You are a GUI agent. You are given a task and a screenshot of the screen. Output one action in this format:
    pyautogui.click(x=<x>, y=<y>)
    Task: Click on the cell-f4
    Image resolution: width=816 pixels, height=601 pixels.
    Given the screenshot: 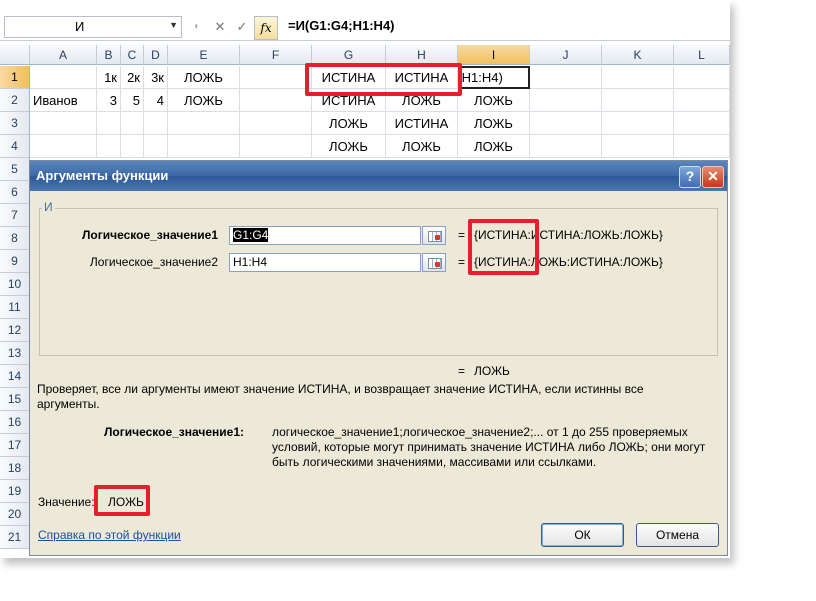 What is the action you would take?
    pyautogui.click(x=276, y=146)
    